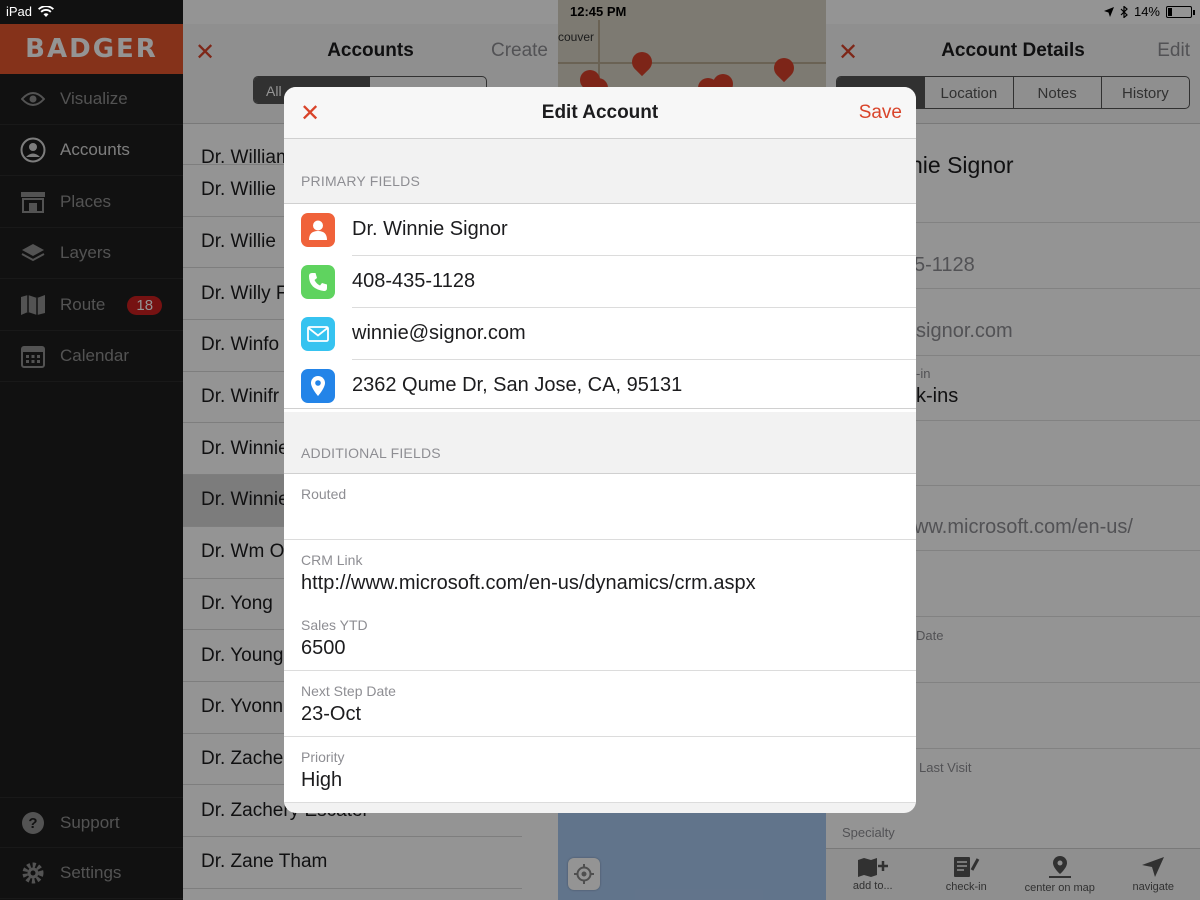 This screenshot has height=900, width=1200. What do you see at coordinates (324, 494) in the screenshot?
I see `routed-label: Routed` at bounding box center [324, 494].